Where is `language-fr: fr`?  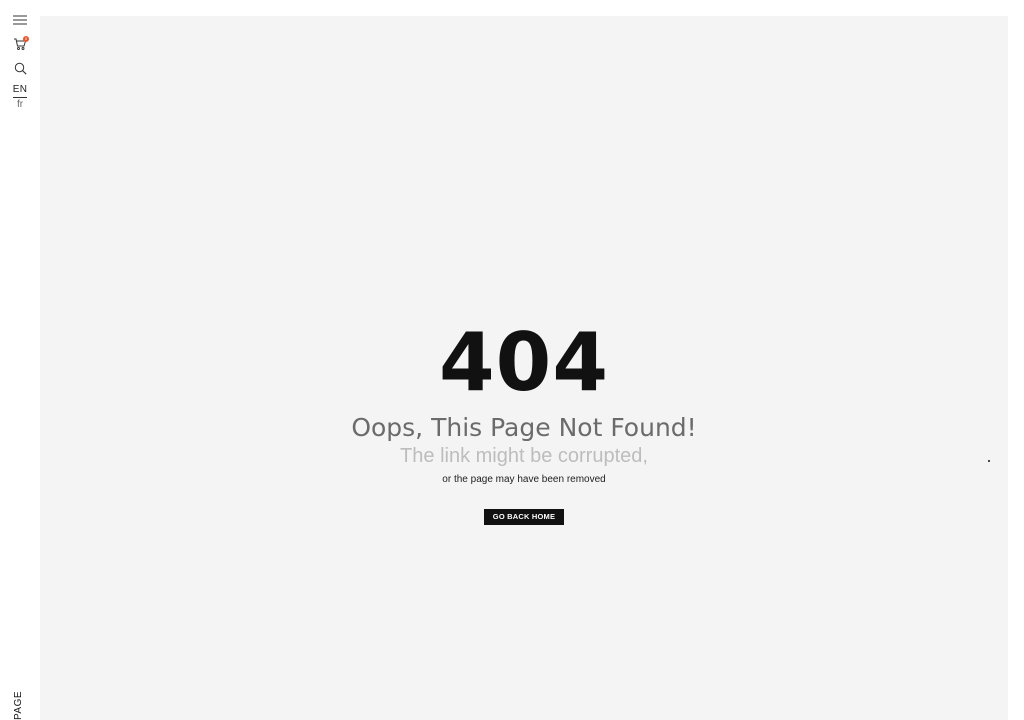
language-fr: fr is located at coordinates (20, 104).